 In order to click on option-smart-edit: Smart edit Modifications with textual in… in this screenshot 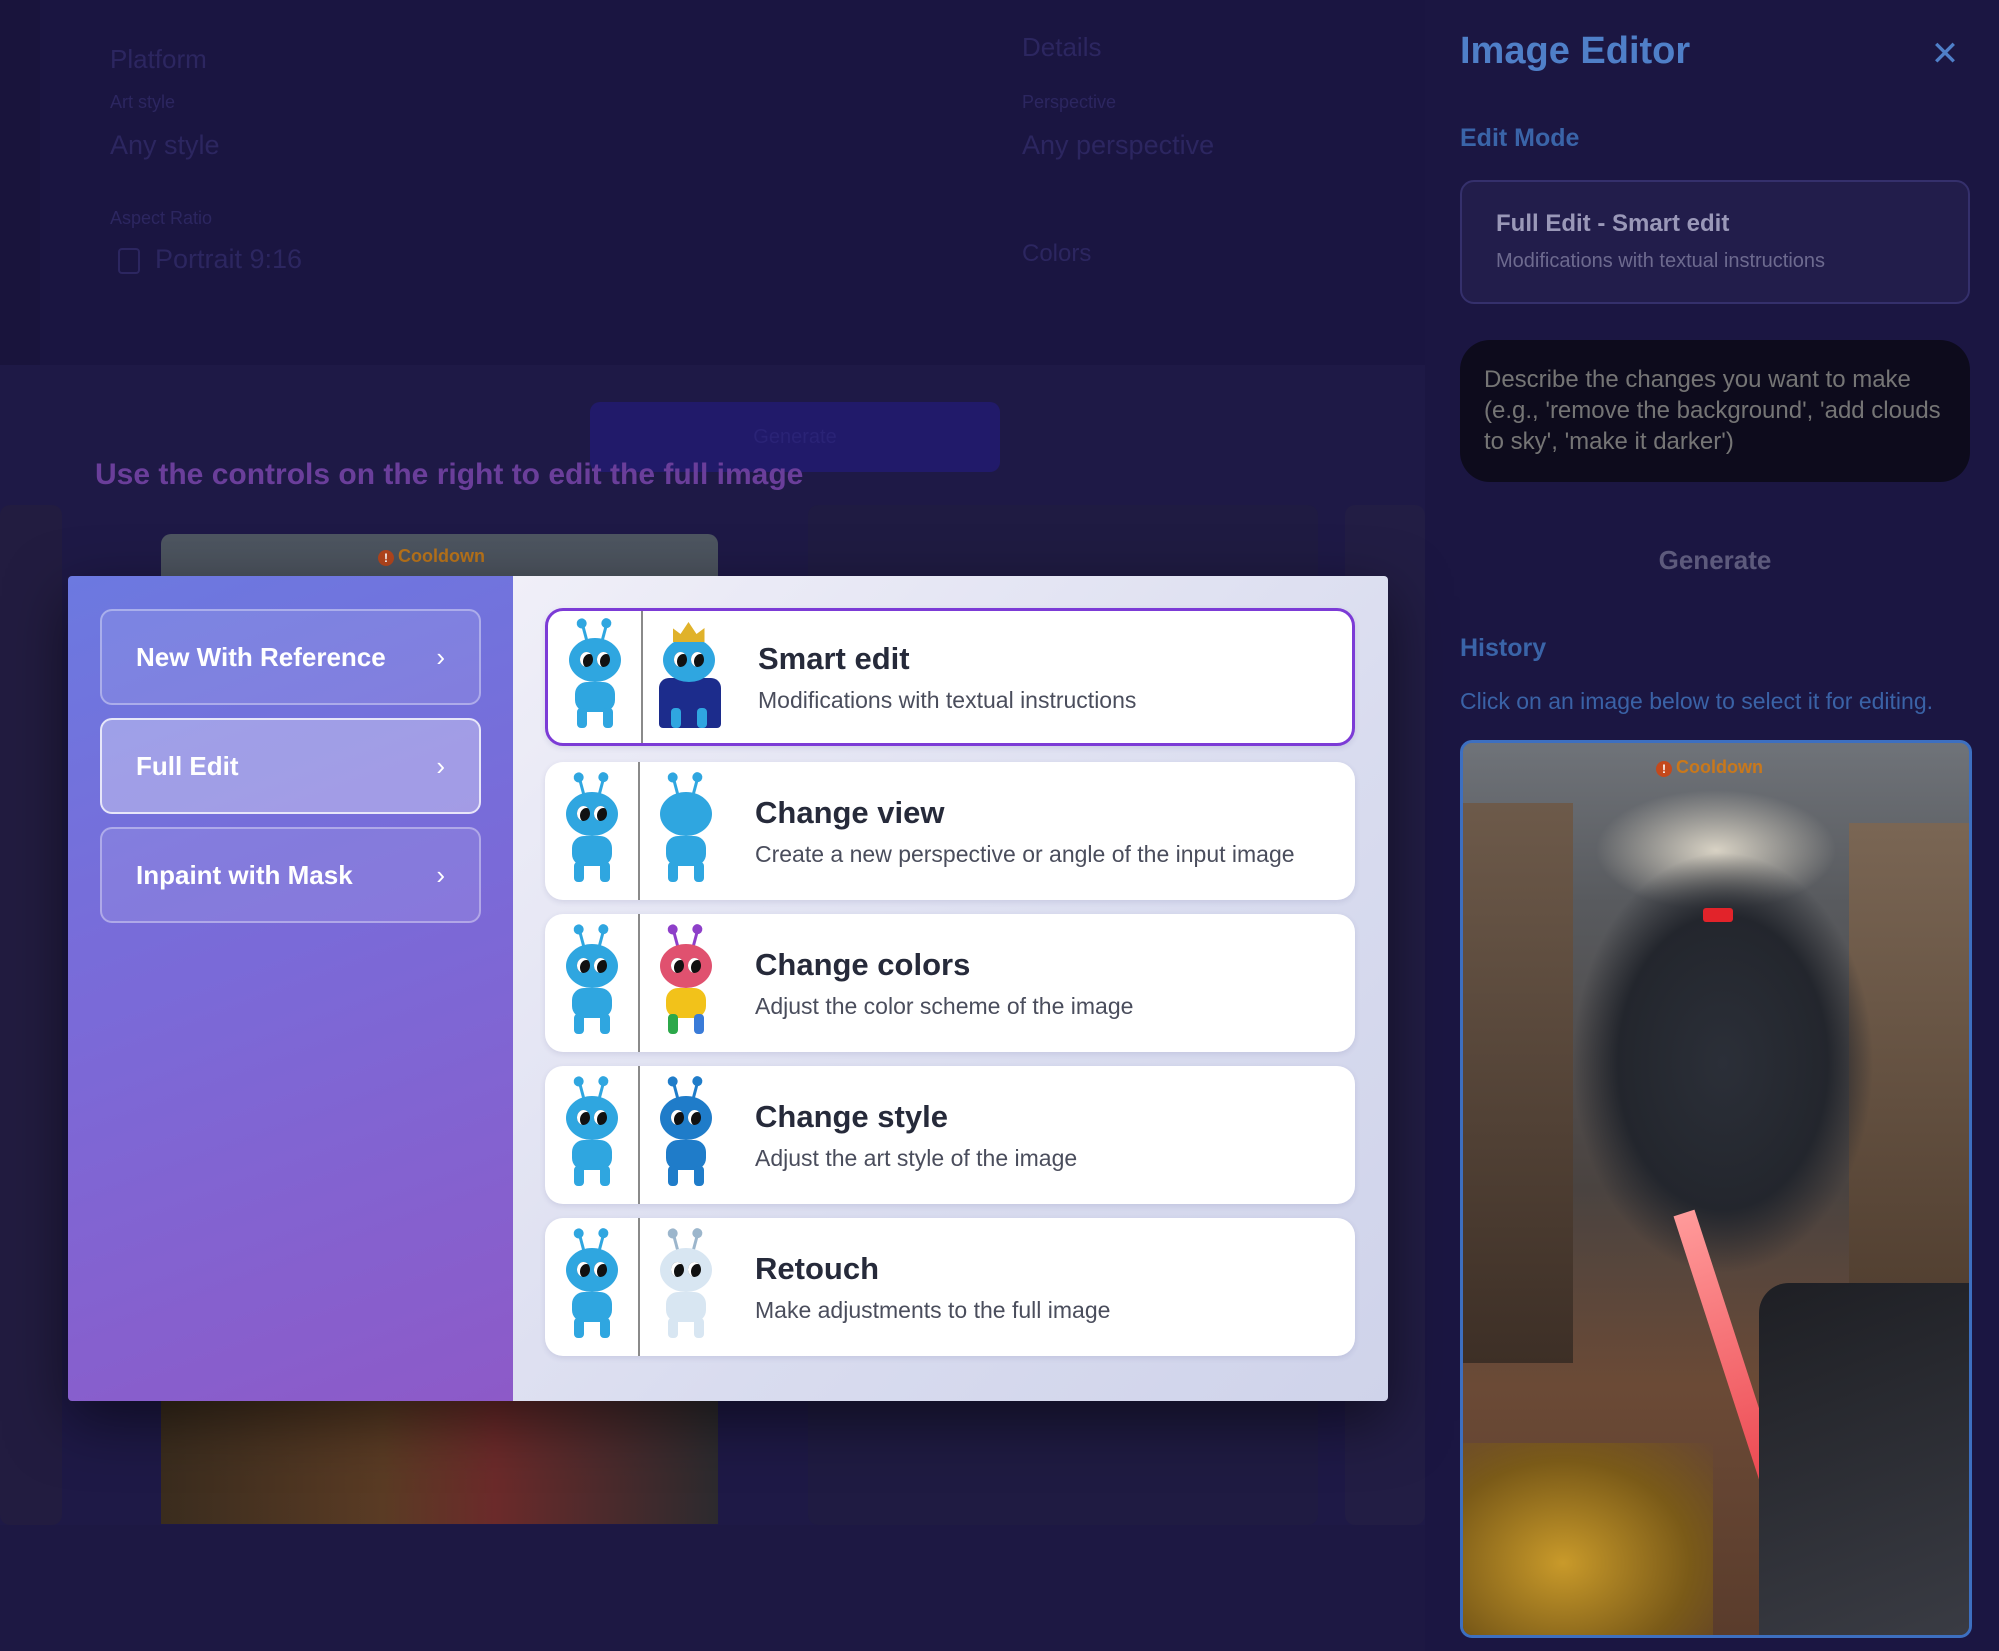, I will do `click(950, 677)`.